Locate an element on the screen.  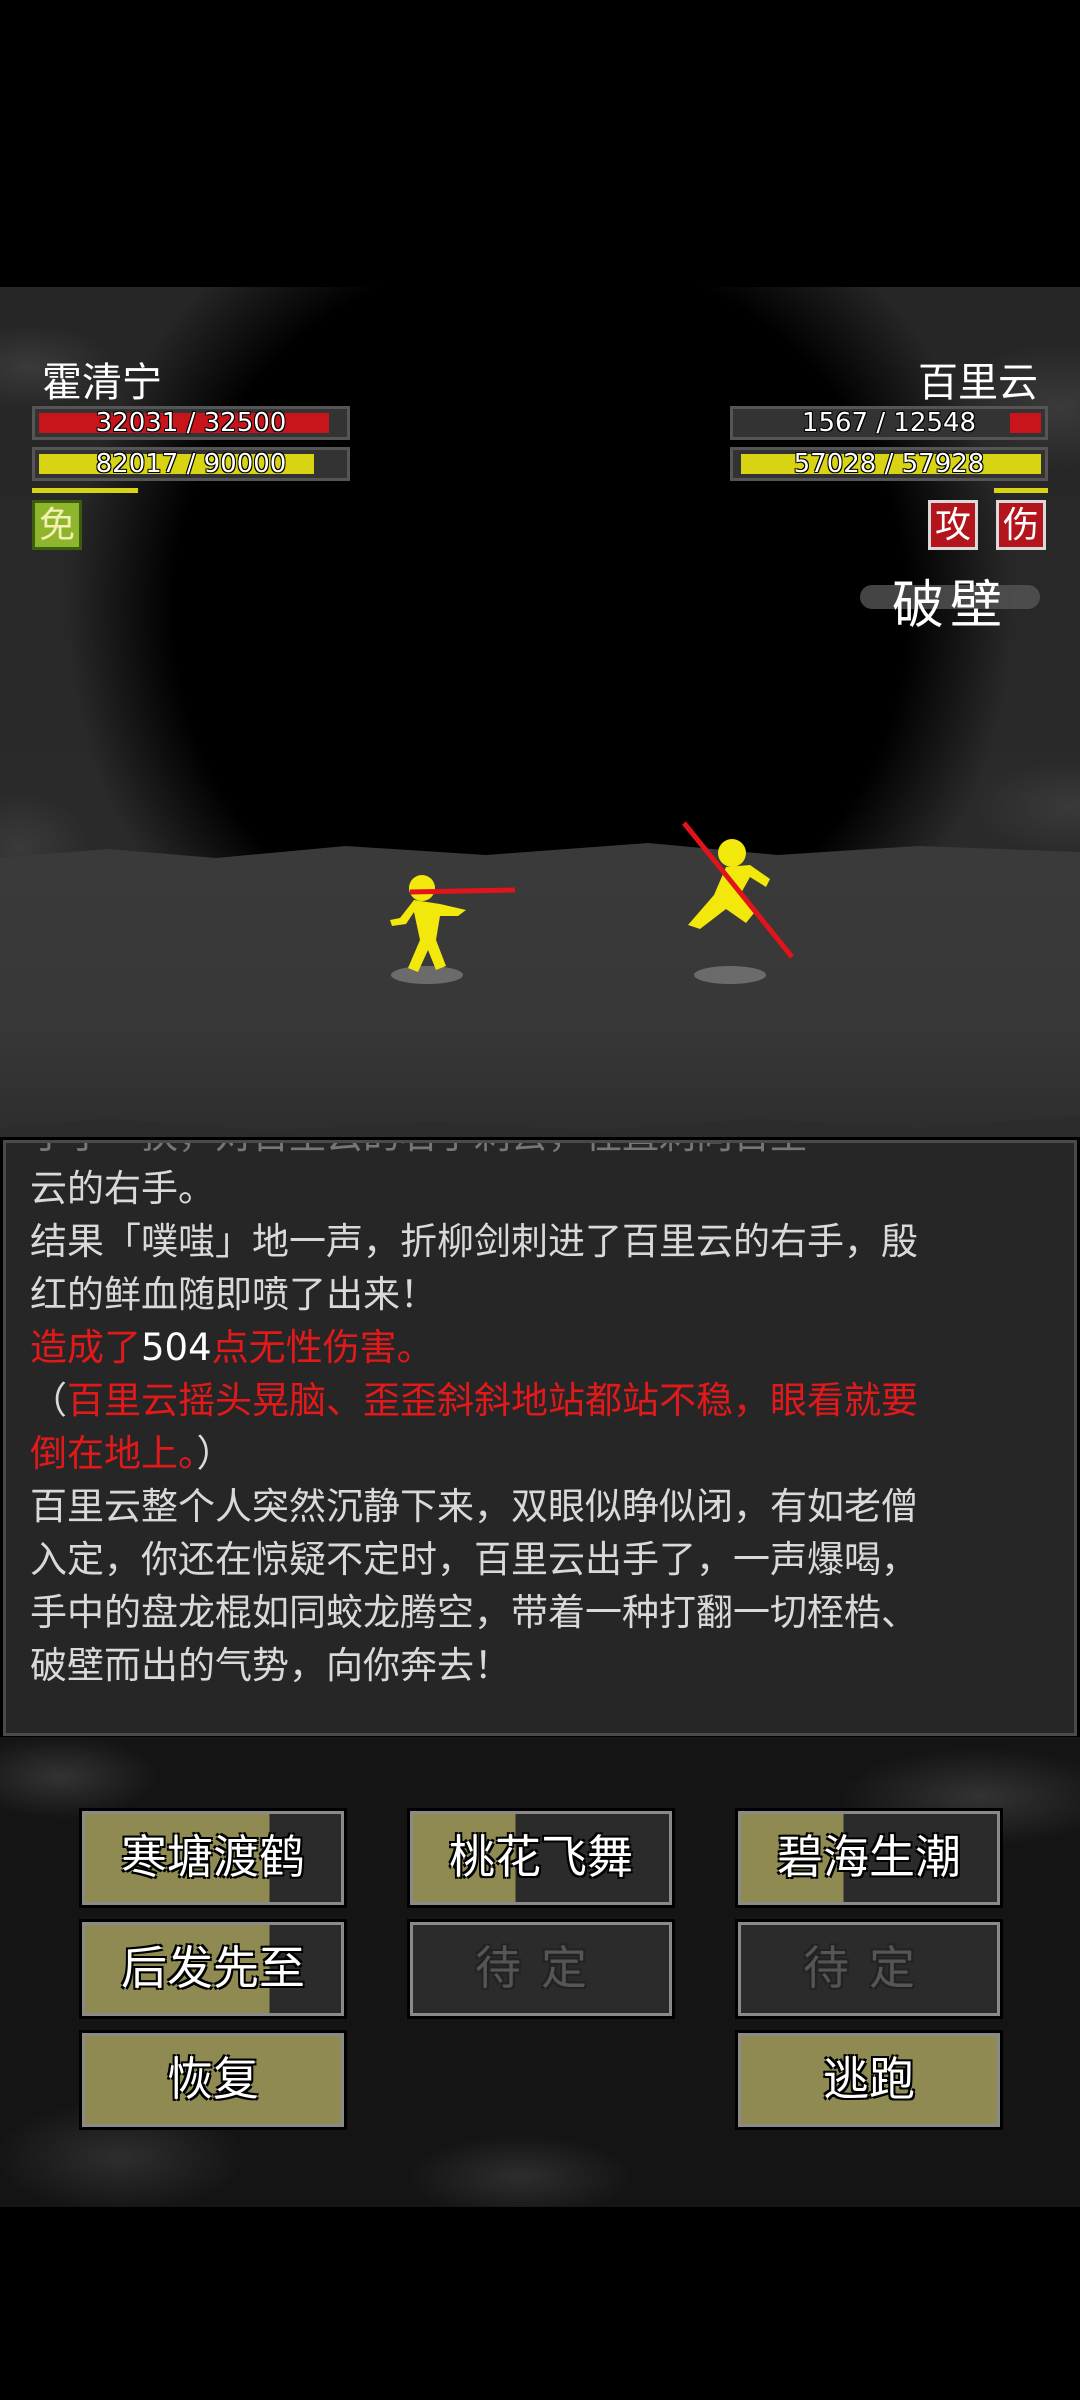
enemy-mp-text: 57028 / 57928 is located at coordinates (889, 464).